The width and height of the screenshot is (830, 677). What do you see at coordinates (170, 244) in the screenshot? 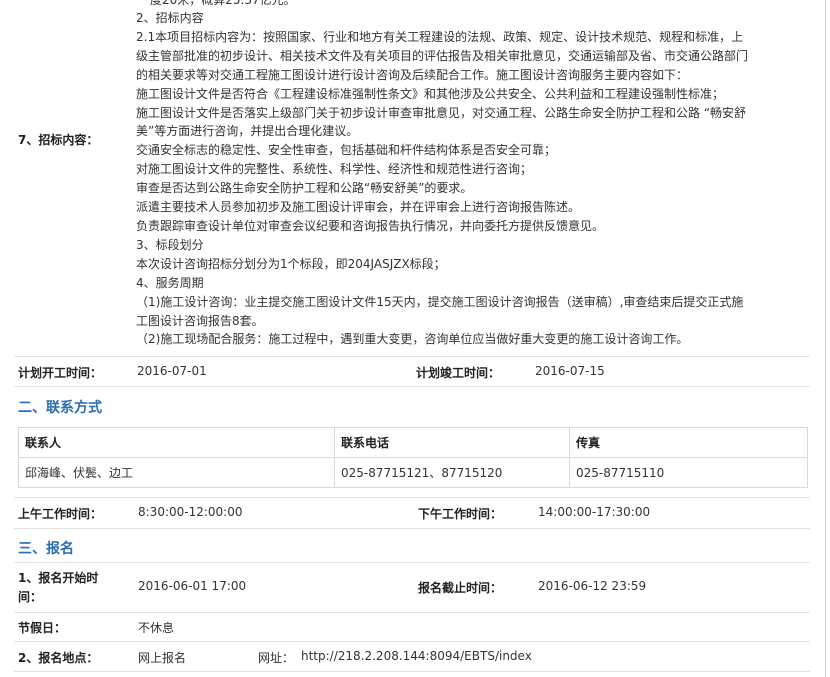
I see `content-line: 3、标段划分` at bounding box center [170, 244].